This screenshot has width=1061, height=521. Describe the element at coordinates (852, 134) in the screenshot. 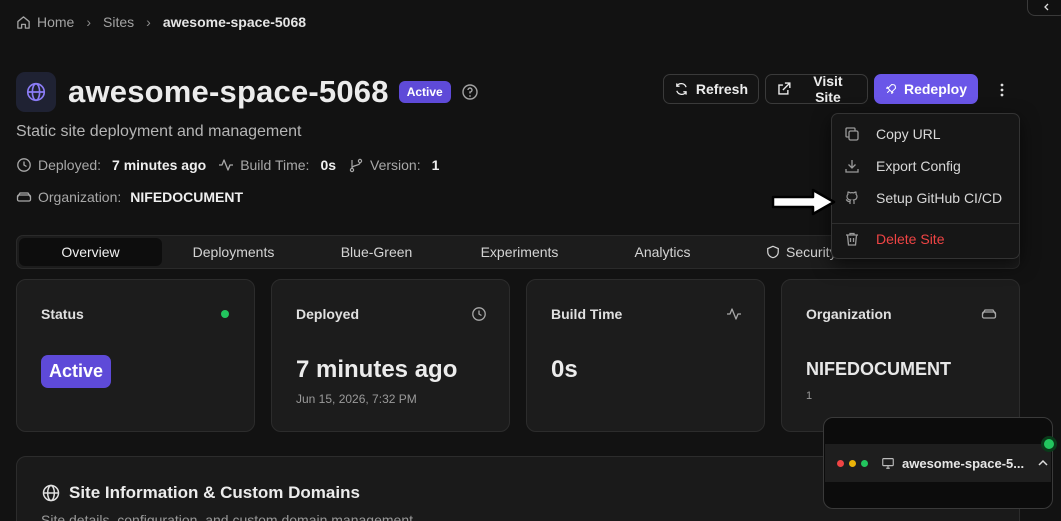

I see `copy-icon` at that location.